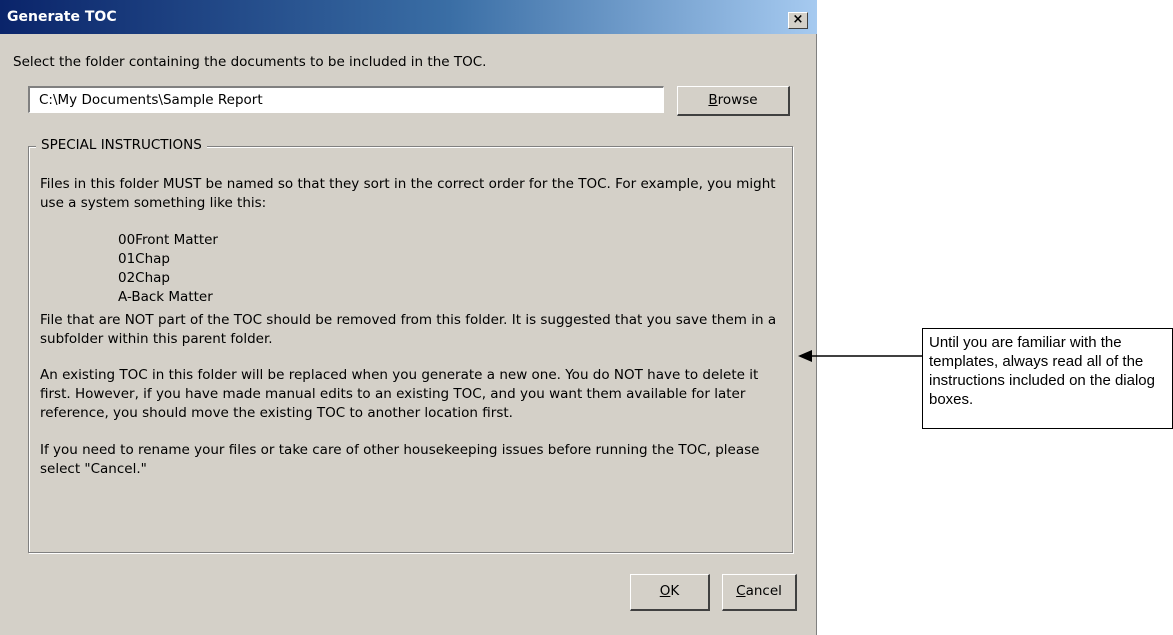  I want to click on title-bar: Generate TOC ×, so click(408, 17).